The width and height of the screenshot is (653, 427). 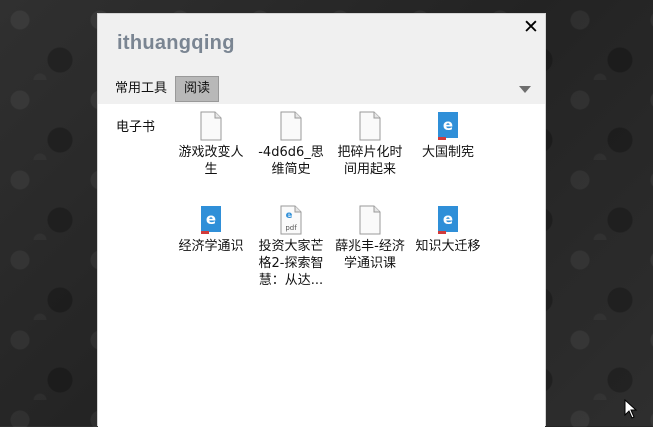 What do you see at coordinates (447, 152) in the screenshot?
I see `file-name: 大国制宪` at bounding box center [447, 152].